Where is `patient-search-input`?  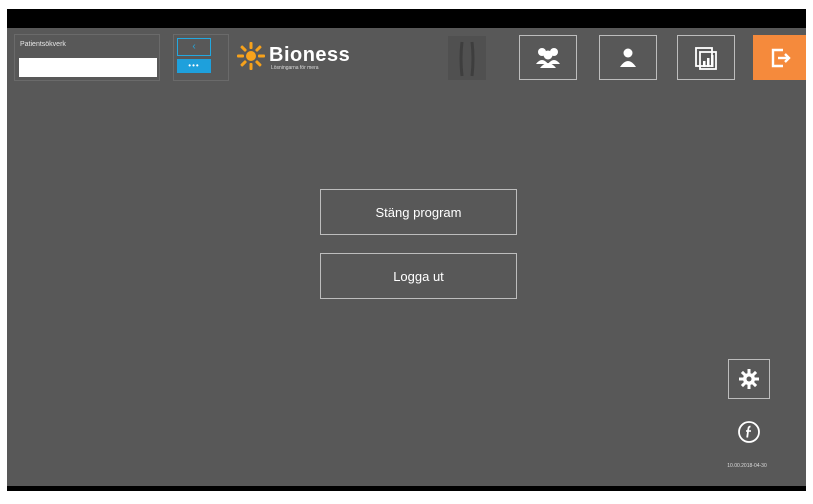 patient-search-input is located at coordinates (88, 67).